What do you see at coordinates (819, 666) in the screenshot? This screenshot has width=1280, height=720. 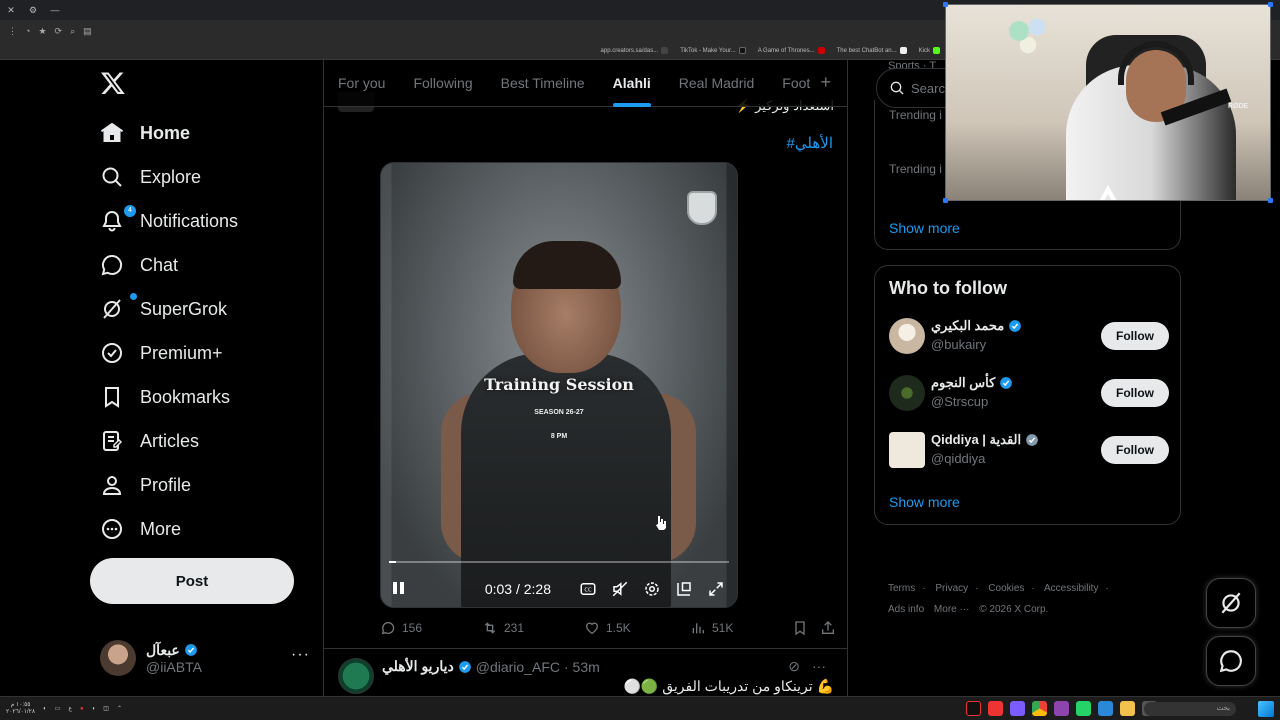 I see `post-more-icon: ···` at bounding box center [819, 666].